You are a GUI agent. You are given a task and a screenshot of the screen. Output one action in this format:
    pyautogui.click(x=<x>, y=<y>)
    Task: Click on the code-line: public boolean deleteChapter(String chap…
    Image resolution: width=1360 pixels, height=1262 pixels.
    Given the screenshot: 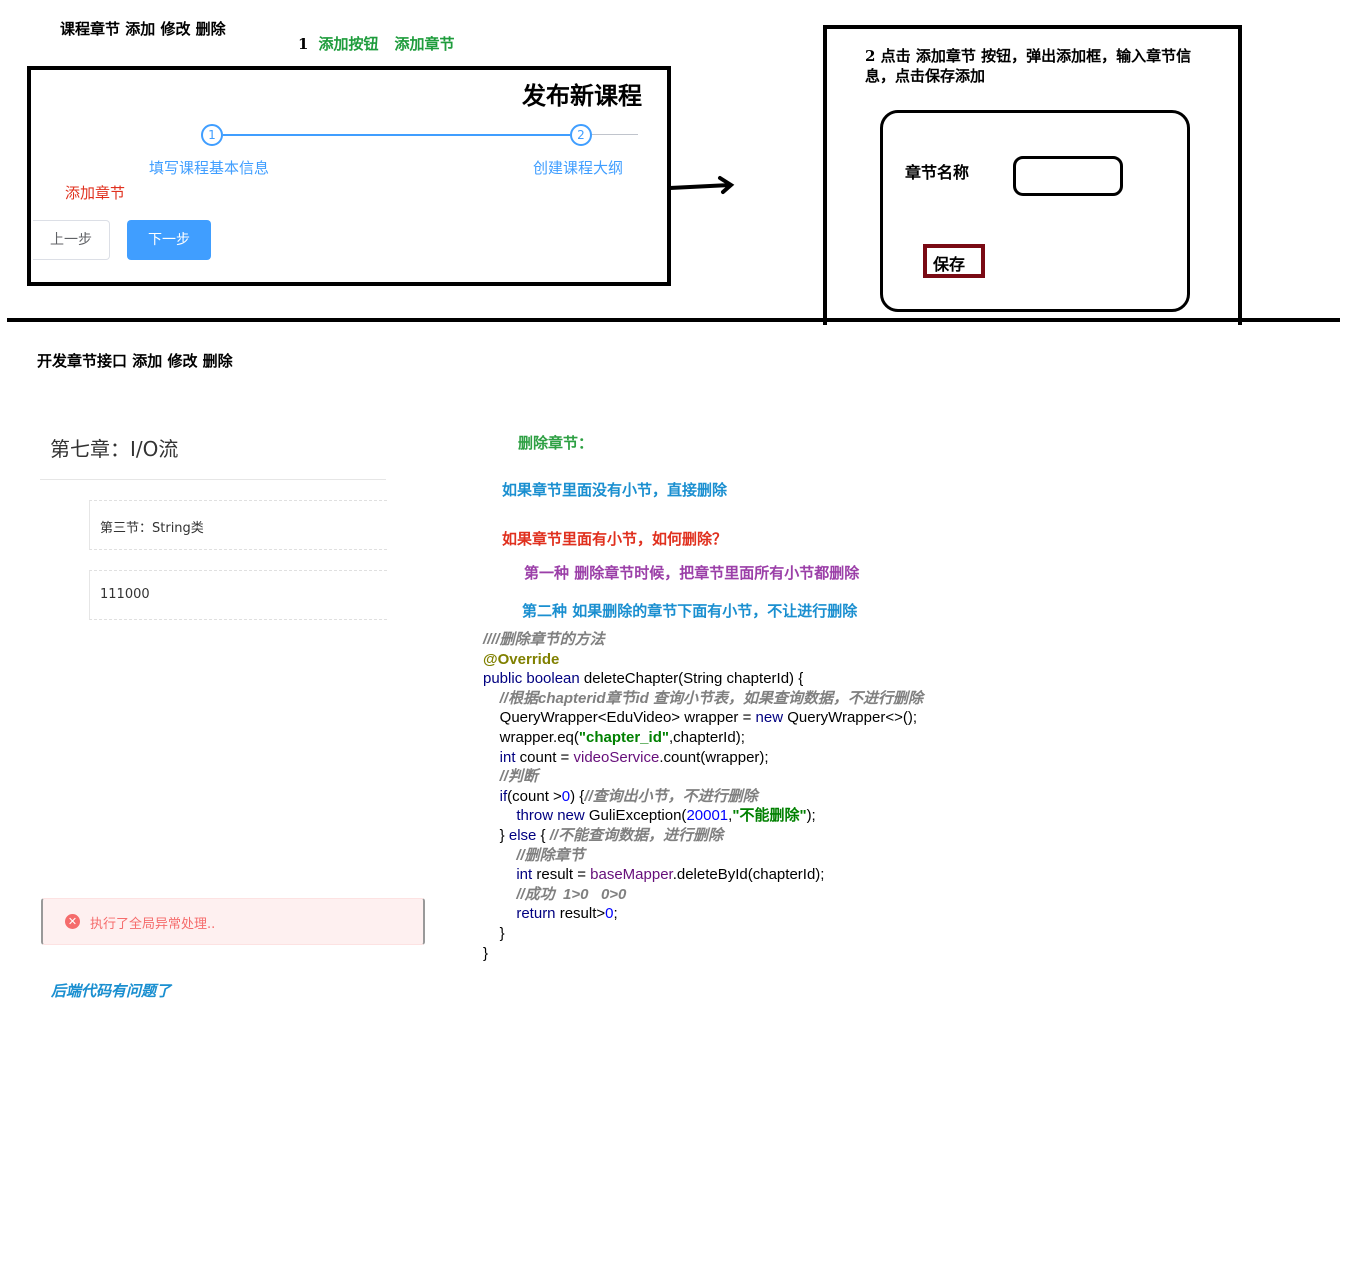 What is the action you would take?
    pyautogui.click(x=643, y=679)
    